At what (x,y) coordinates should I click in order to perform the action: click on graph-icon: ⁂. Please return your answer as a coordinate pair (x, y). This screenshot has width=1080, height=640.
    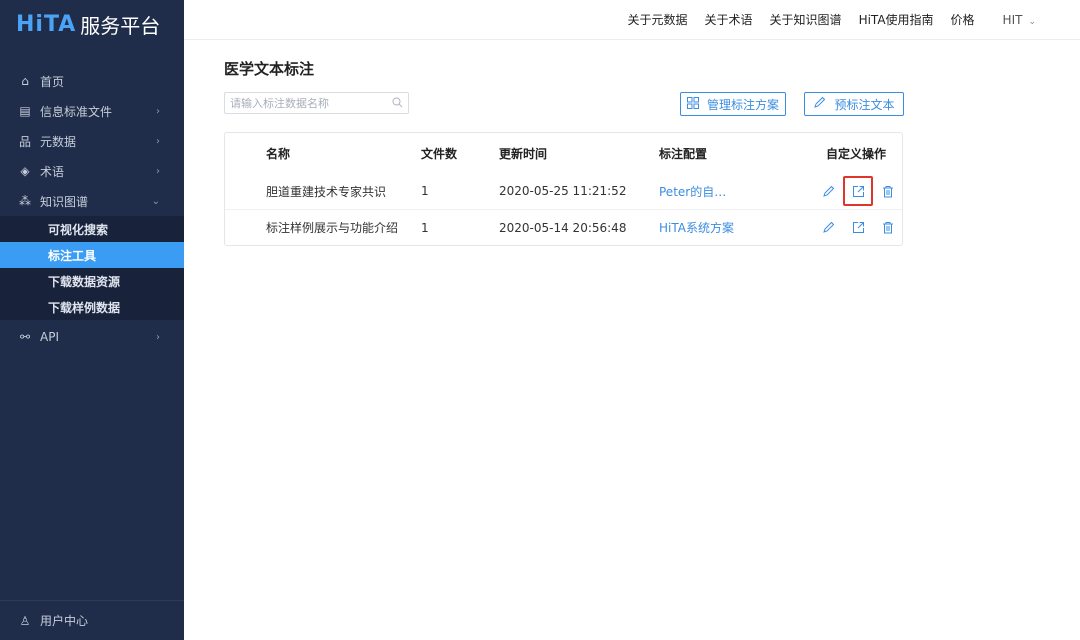
    Looking at the image, I should click on (25, 201).